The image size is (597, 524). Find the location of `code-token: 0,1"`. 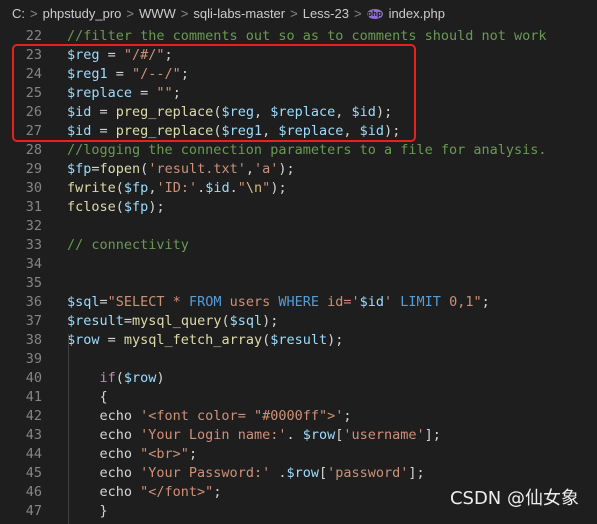

code-token: 0,1" is located at coordinates (461, 302).